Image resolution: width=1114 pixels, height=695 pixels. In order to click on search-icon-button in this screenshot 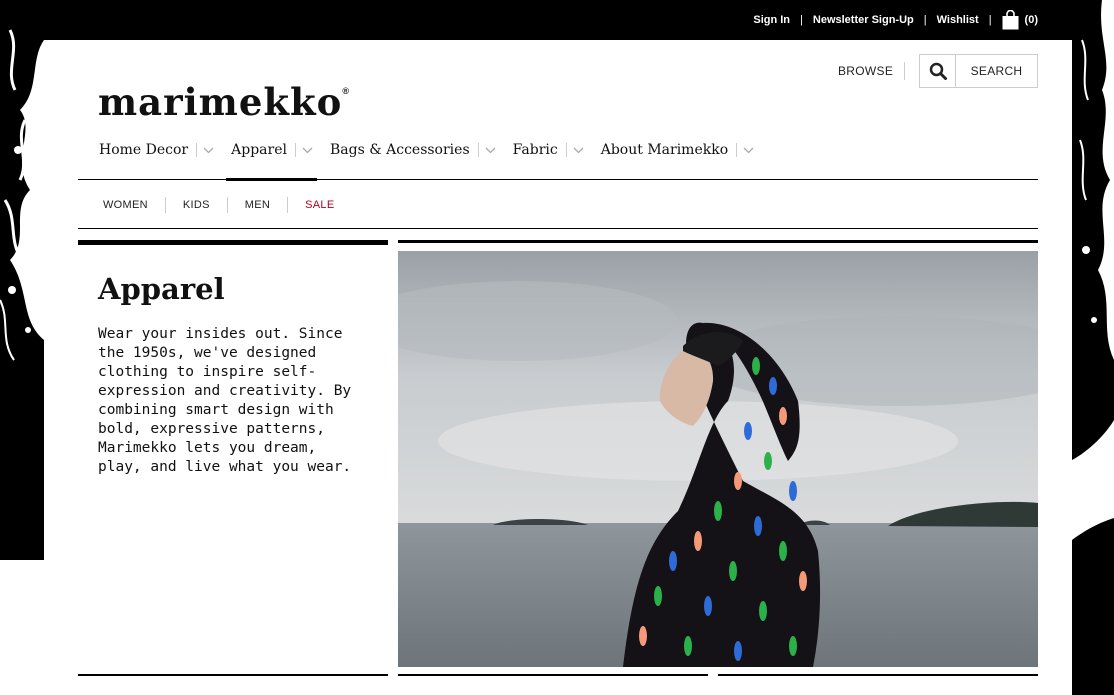, I will do `click(938, 71)`.